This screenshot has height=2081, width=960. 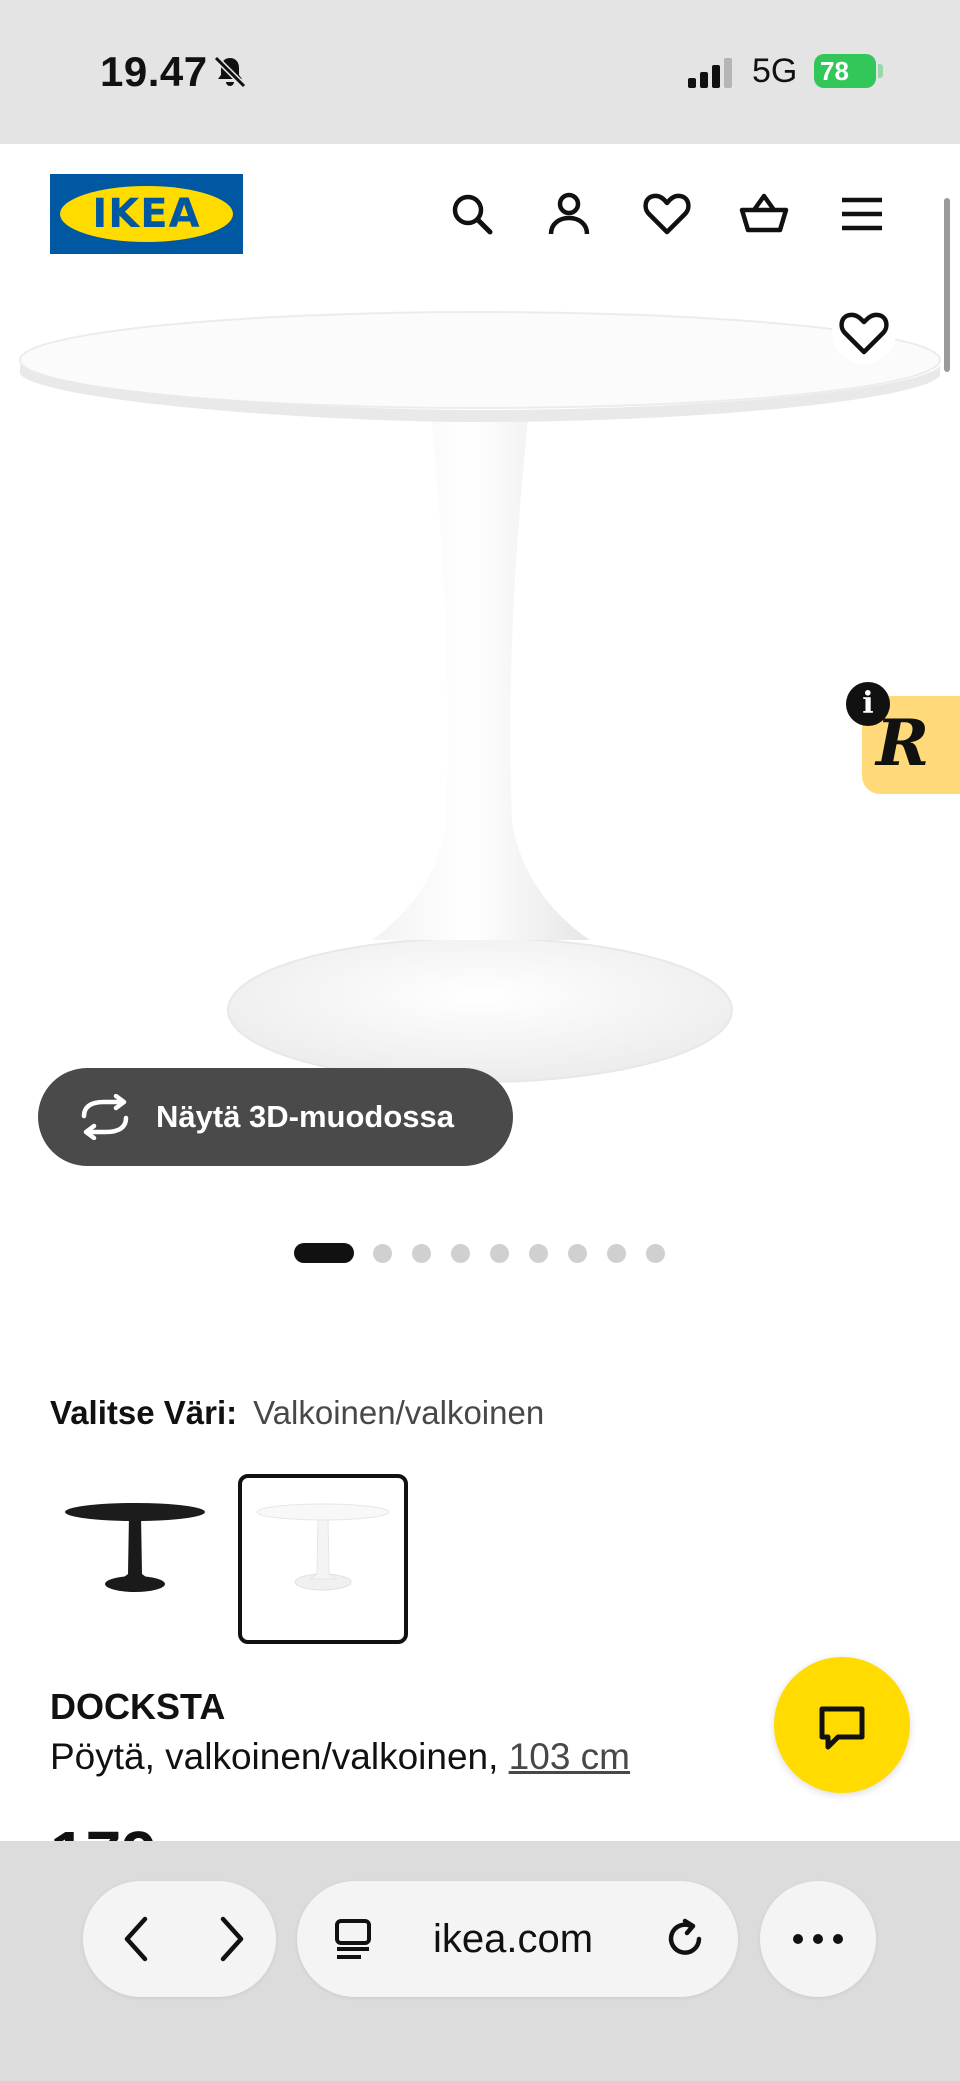 I want to click on more-icon, so click(x=818, y=1939).